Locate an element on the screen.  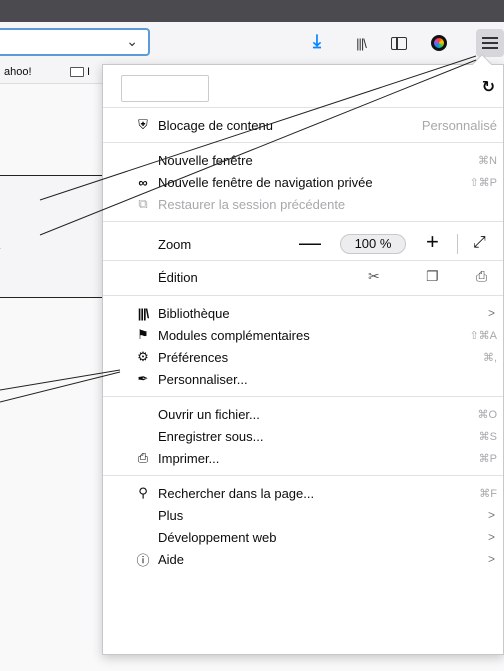
shield-icon: ⛨ is located at coordinates (143, 124).